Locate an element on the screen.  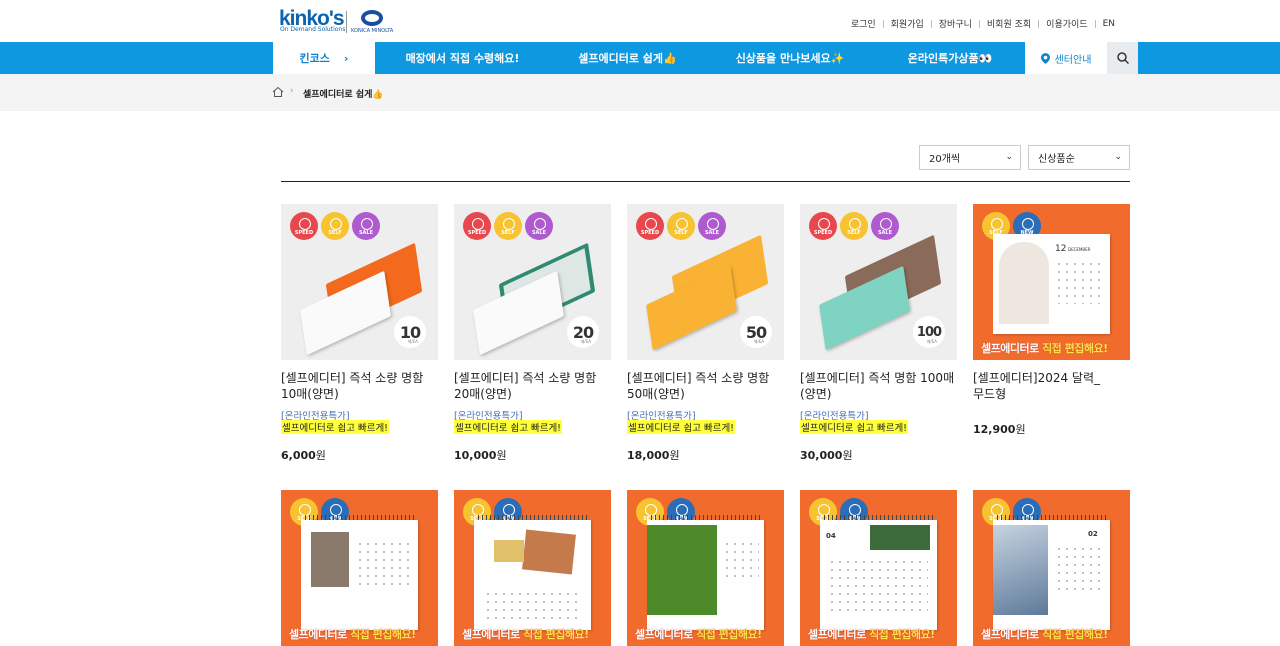
product-price: 12,900원 is located at coordinates (999, 429).